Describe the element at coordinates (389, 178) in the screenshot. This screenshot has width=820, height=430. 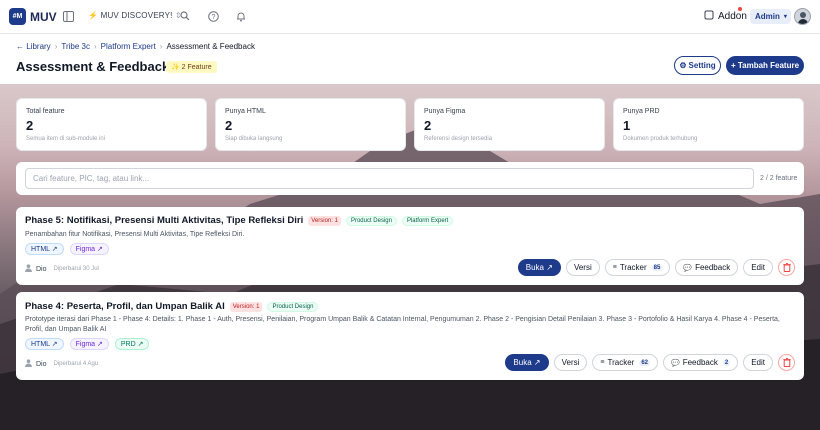
I see `search-input` at that location.